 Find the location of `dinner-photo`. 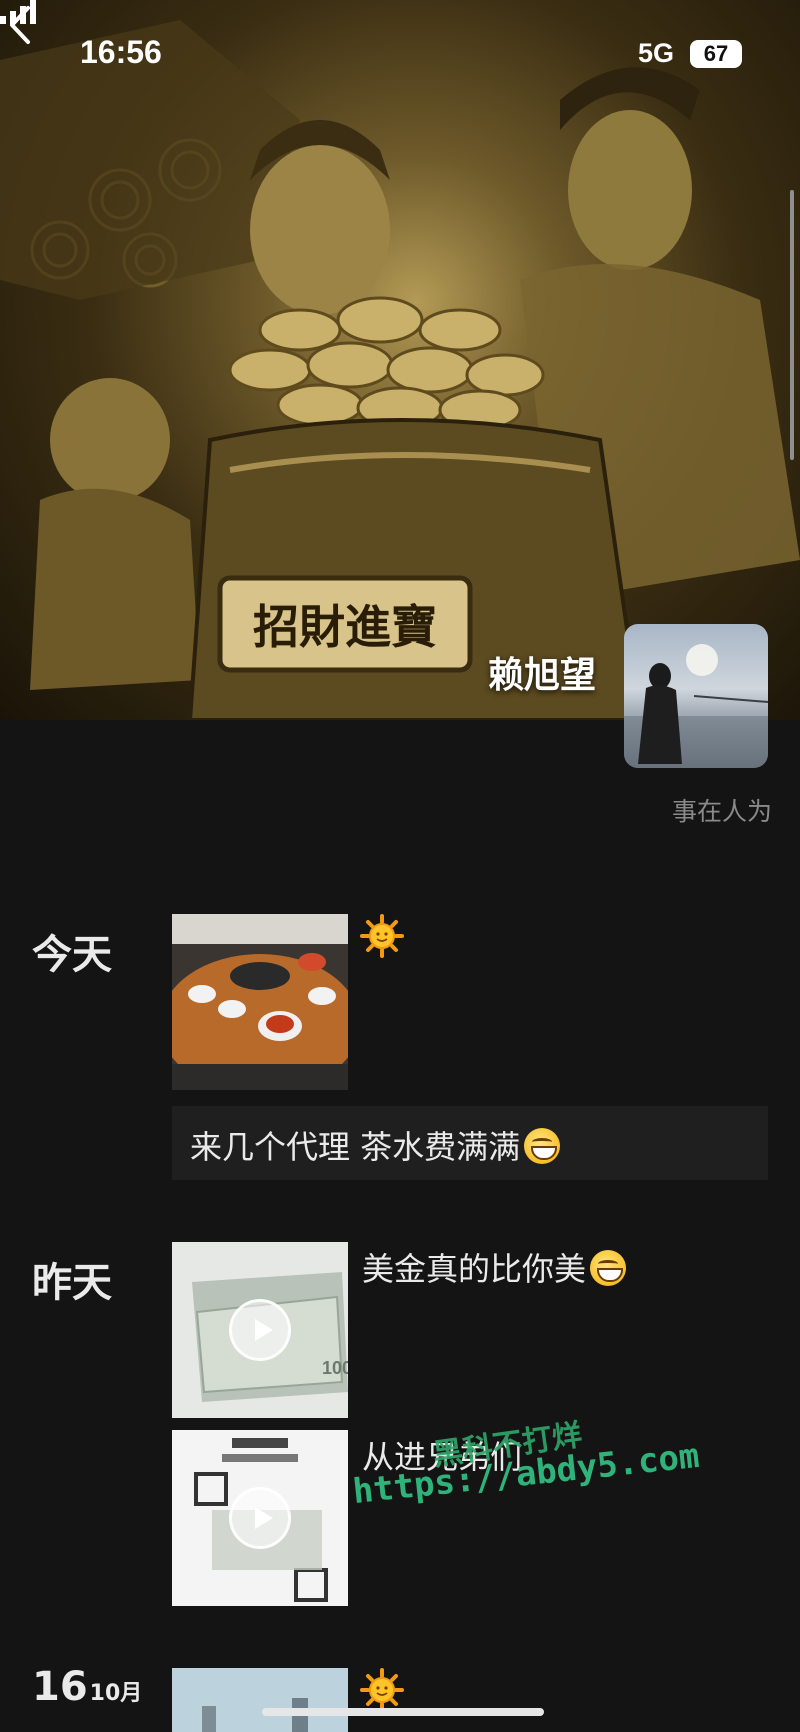

dinner-photo is located at coordinates (260, 1002).